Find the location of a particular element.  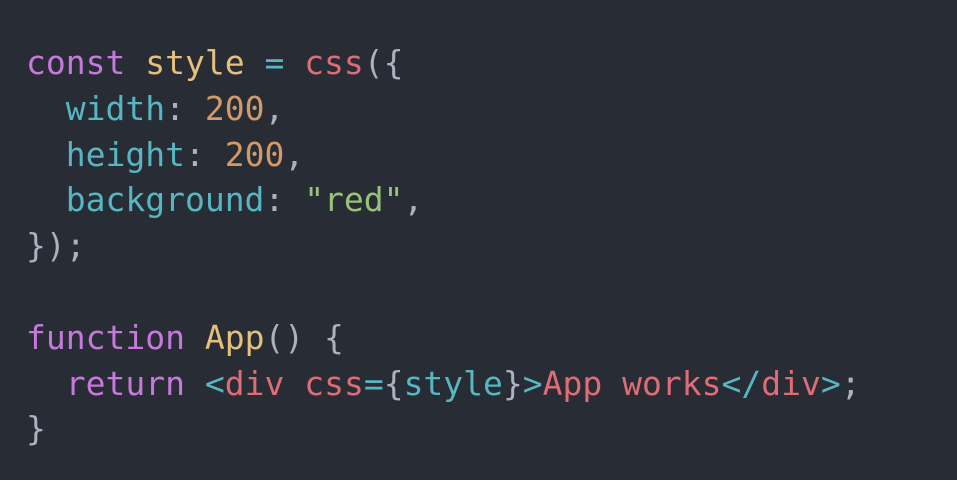

code-token: "red" is located at coordinates (354, 200).